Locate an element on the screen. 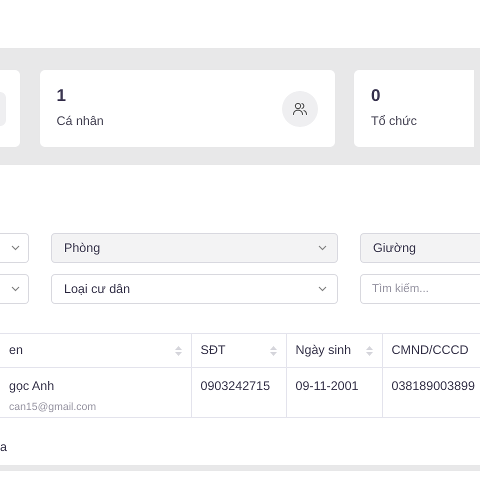 The height and width of the screenshot is (480, 480). table-cell: 0903242715 is located at coordinates (238, 393).